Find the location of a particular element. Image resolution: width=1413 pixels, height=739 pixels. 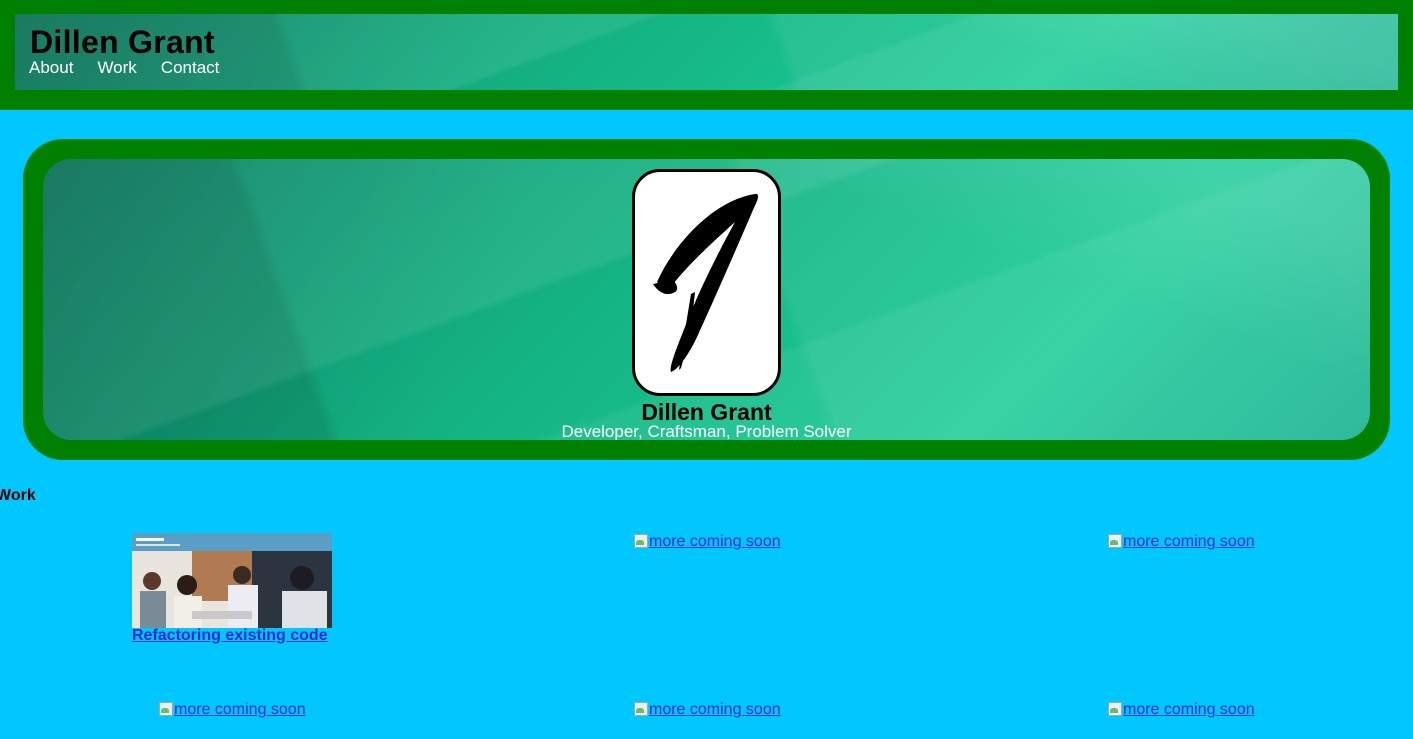

nav-about: About is located at coordinates (51, 68).